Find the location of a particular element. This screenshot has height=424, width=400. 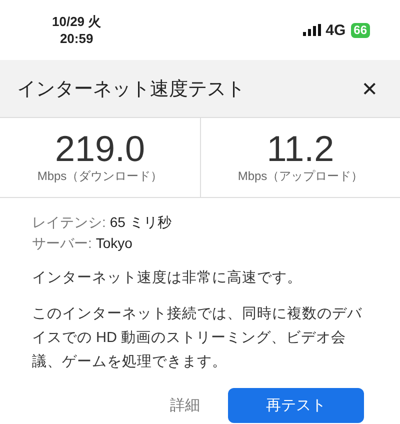

battery-level: 66 is located at coordinates (360, 30).